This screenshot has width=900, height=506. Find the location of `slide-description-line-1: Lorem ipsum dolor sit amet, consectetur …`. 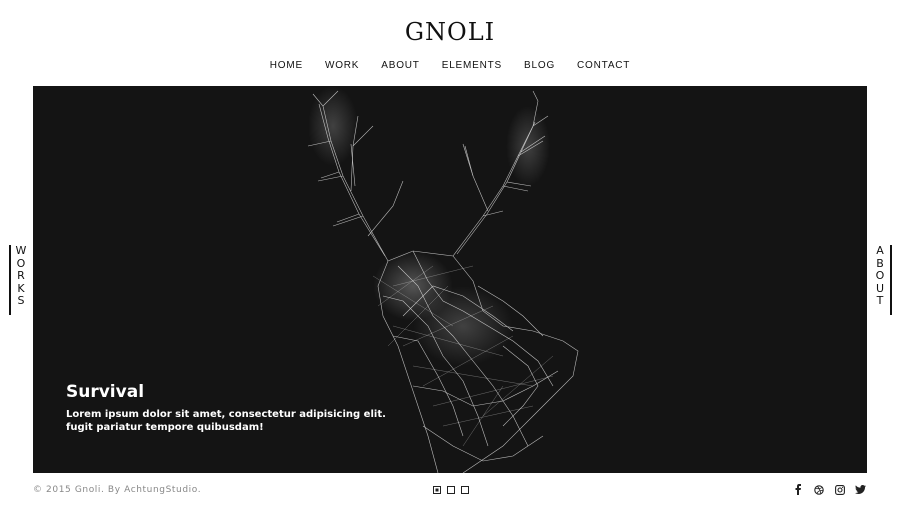

slide-description-line-1: Lorem ipsum dolor sit amet, consectetur … is located at coordinates (226, 414).